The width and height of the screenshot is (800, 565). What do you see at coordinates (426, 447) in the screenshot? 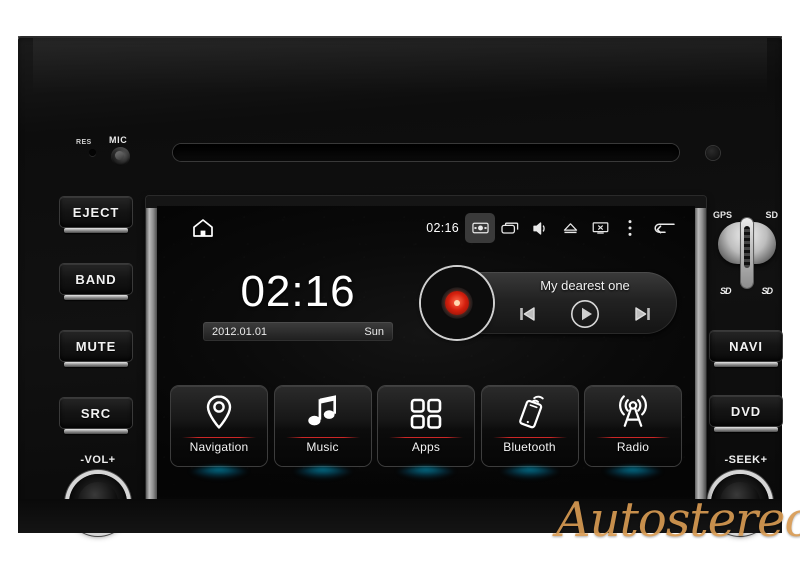
I see `tile-label-apps: Apps` at bounding box center [426, 447].